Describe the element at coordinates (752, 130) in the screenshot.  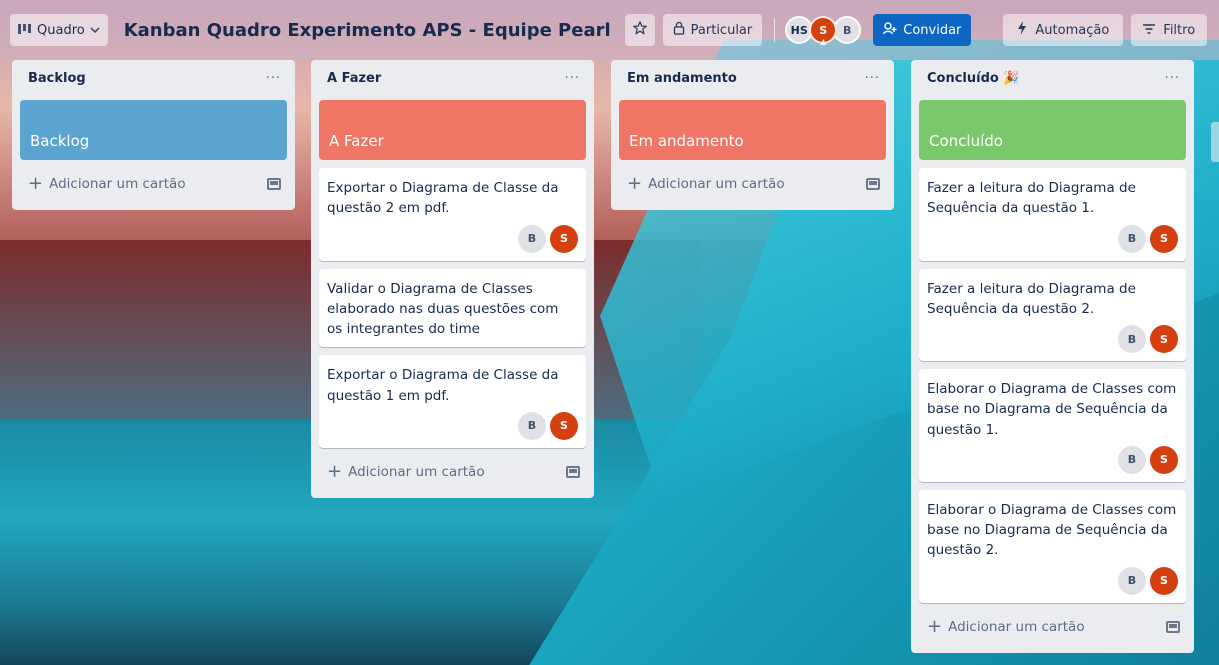
I see `cover-card: Em andamento` at that location.